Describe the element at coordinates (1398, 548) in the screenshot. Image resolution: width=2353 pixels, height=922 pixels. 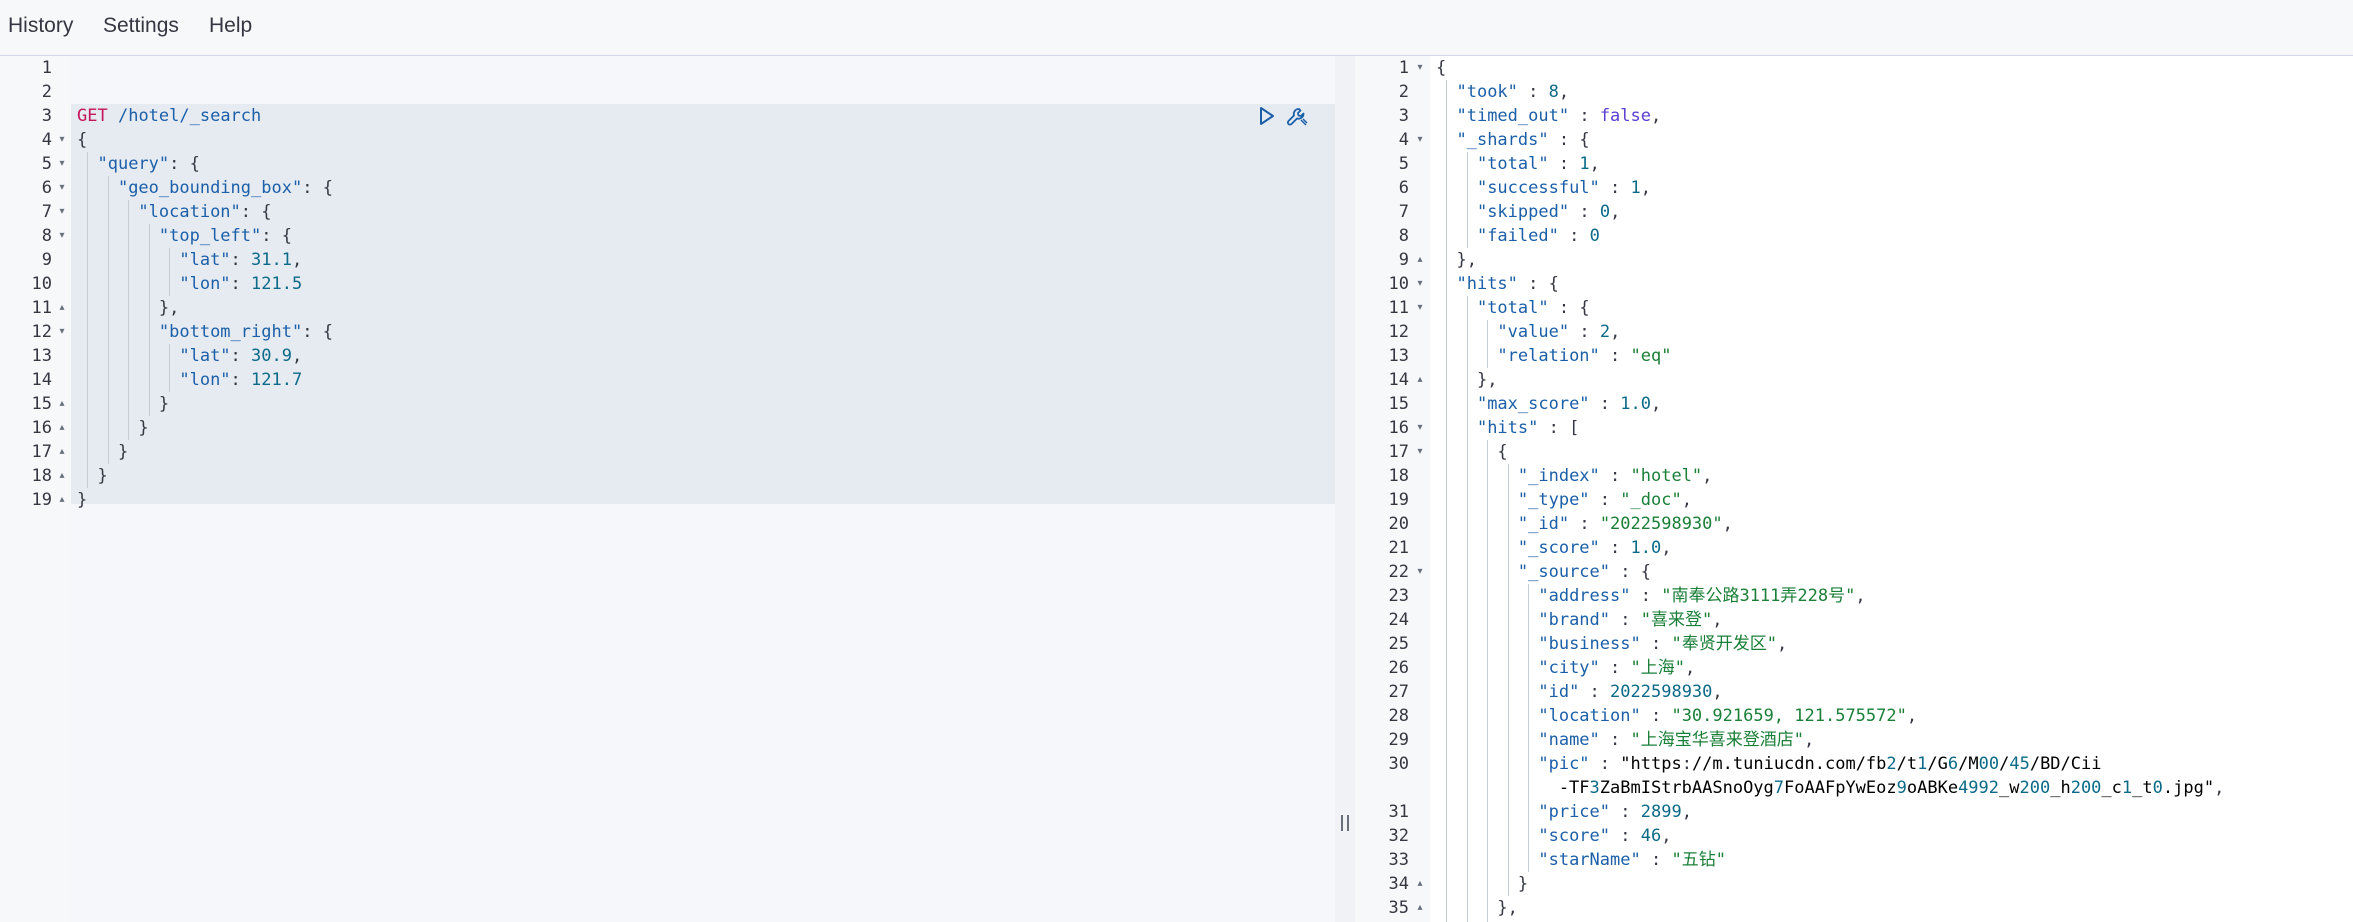
I see `line-number: 21` at that location.